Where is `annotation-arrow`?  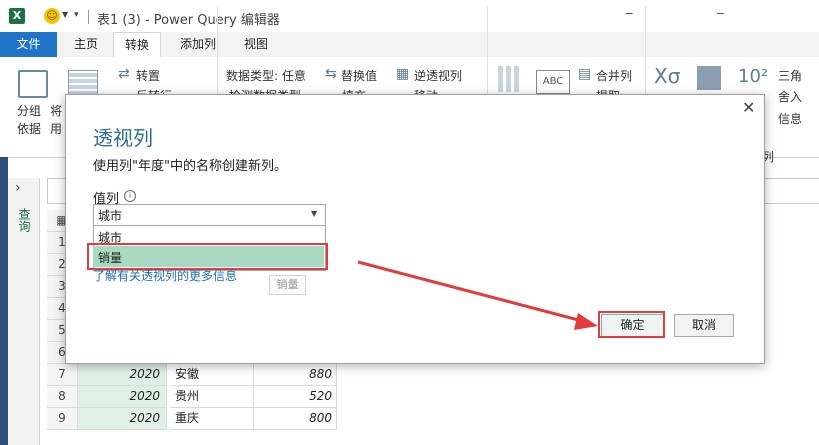 annotation-arrow is located at coordinates (477, 295).